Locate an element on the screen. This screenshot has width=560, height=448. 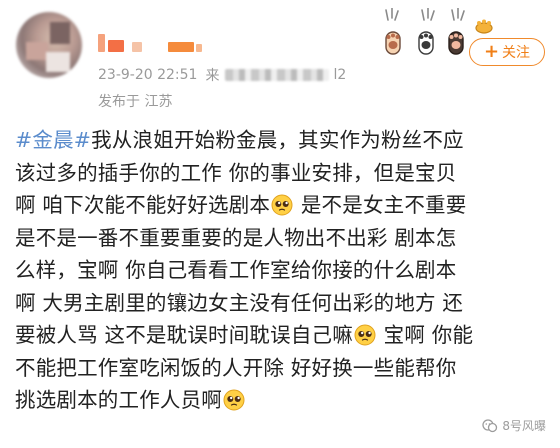
watermark-text: 8号风曝 is located at coordinates (524, 426).